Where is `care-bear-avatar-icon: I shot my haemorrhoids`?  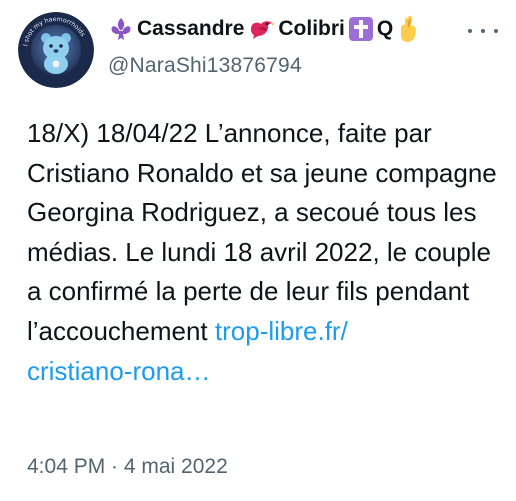
care-bear-avatar-icon: I shot my haemorrhoids is located at coordinates (56, 50).